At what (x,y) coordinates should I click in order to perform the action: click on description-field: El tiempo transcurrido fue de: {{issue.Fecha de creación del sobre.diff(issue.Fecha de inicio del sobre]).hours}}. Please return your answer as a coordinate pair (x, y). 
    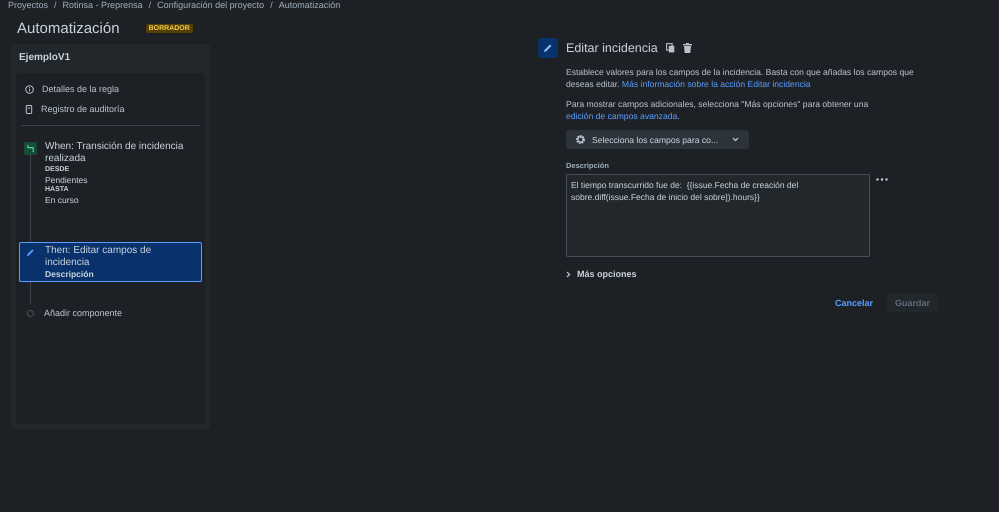
    Looking at the image, I should click on (718, 215).